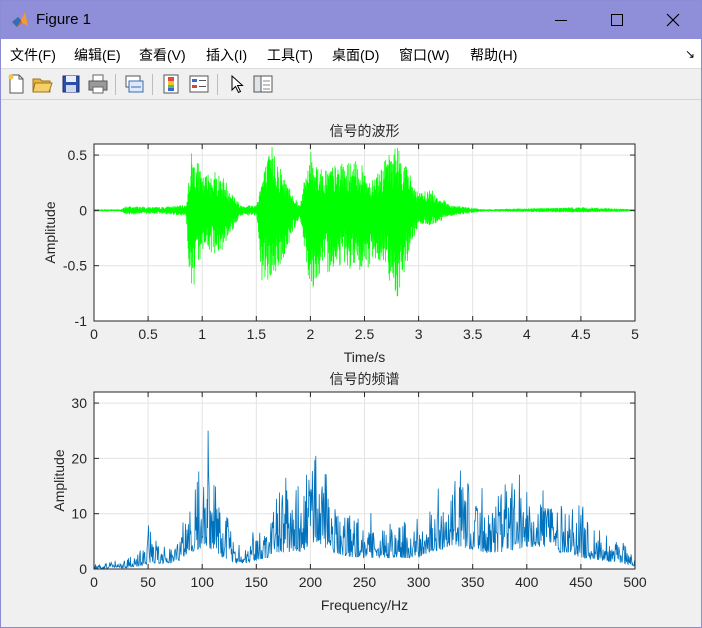 Image resolution: width=702 pixels, height=628 pixels. Describe the element at coordinates (365, 131) in the screenshot. I see `axes-title: 信号的波形` at that location.